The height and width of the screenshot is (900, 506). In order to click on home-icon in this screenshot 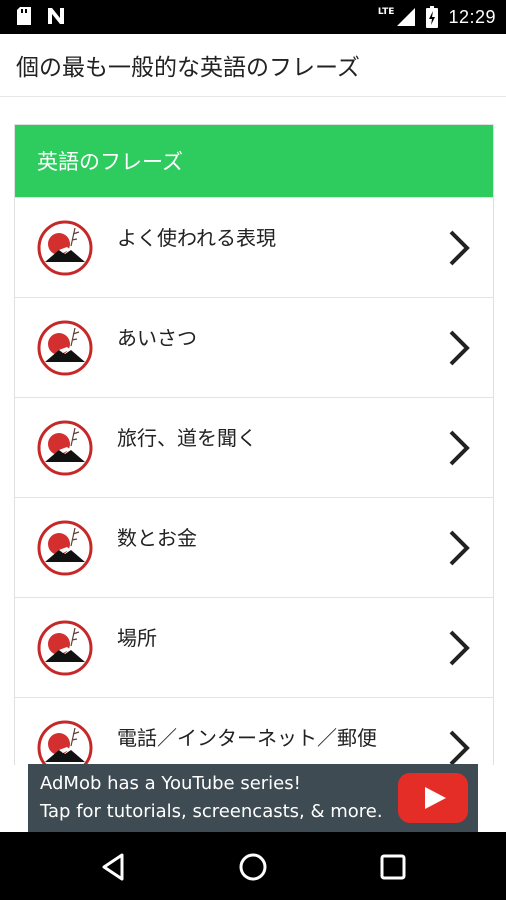, I will do `click(253, 867)`.